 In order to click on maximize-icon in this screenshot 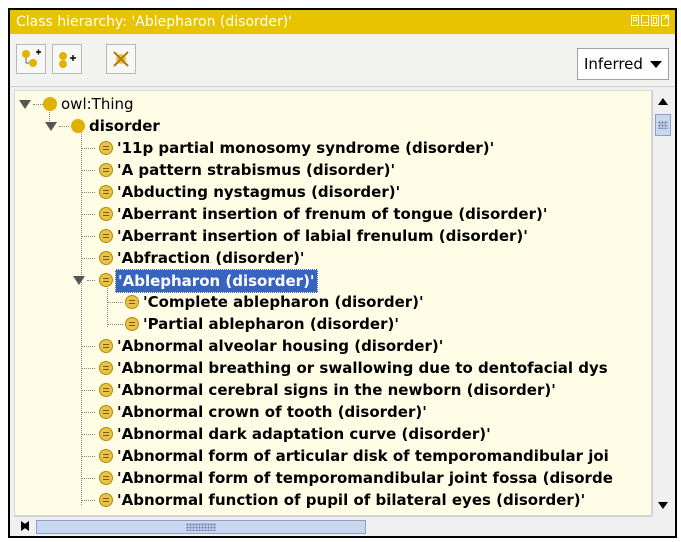, I will do `click(655, 20)`.